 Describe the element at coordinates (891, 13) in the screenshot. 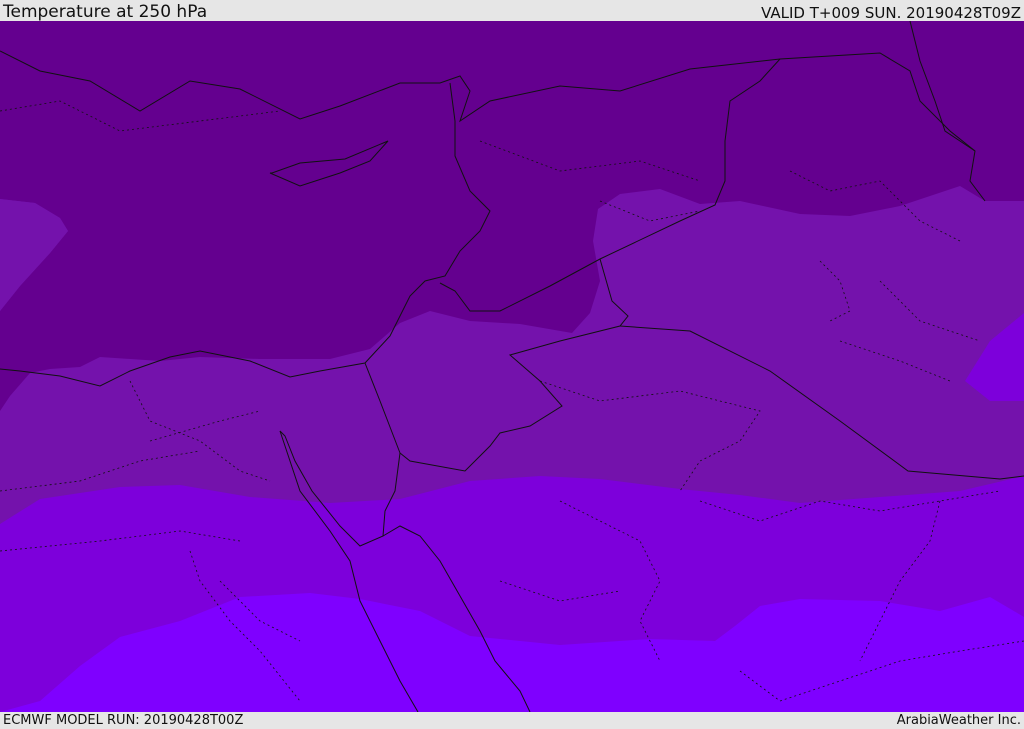

I see `valid-time: VALID T+009 SUN. 20190428T09Z` at that location.